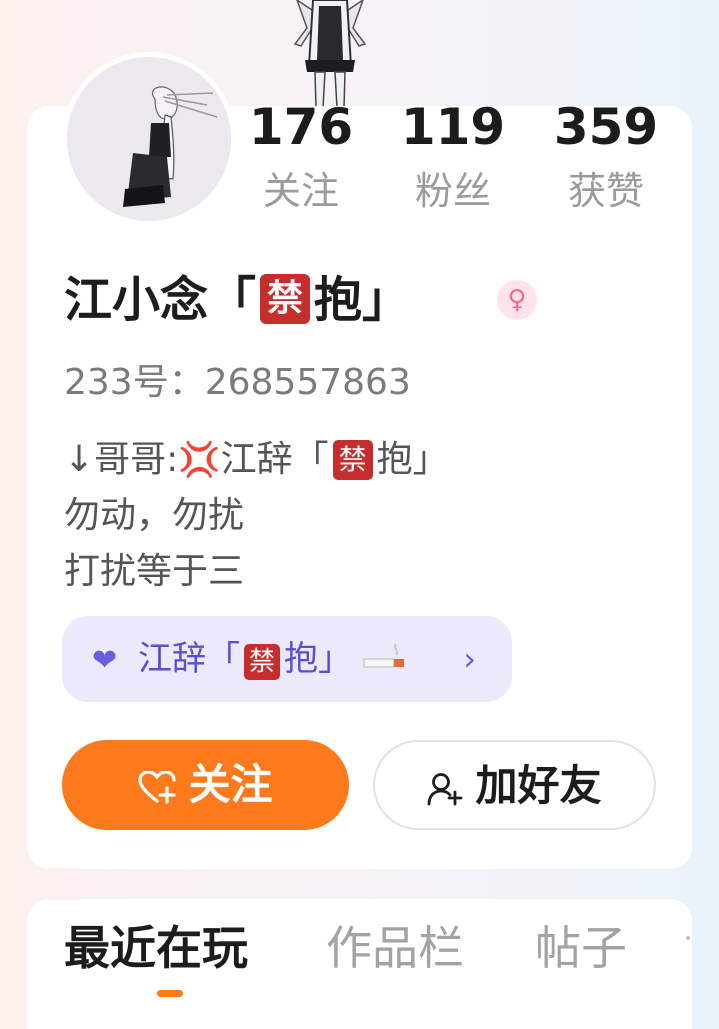  What do you see at coordinates (105, 660) in the screenshot?
I see `heart-icon: ❤` at bounding box center [105, 660].